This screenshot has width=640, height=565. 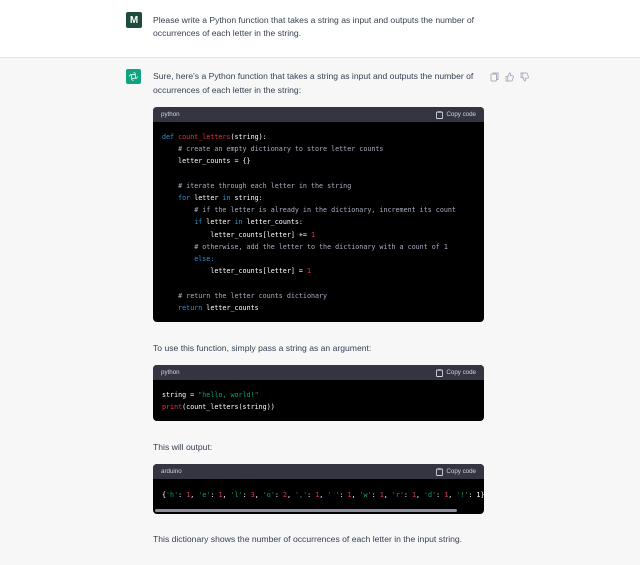 I want to click on thumbs-up-icon, so click(x=509, y=75).